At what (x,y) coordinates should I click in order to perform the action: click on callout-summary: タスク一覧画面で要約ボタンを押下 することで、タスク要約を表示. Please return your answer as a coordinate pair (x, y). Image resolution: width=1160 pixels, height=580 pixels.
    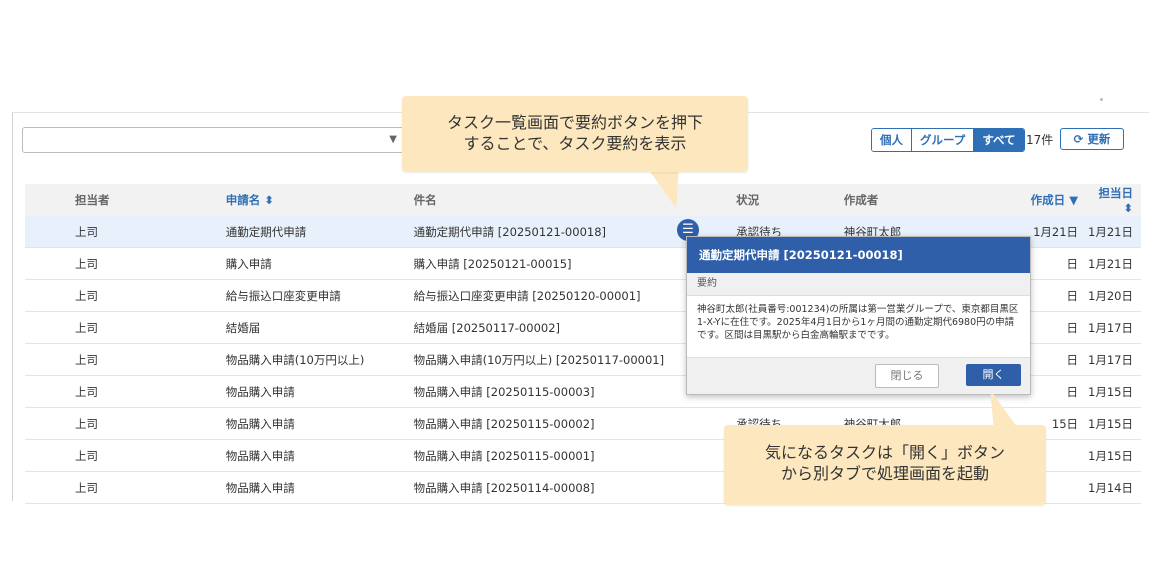
    Looking at the image, I should click on (575, 134).